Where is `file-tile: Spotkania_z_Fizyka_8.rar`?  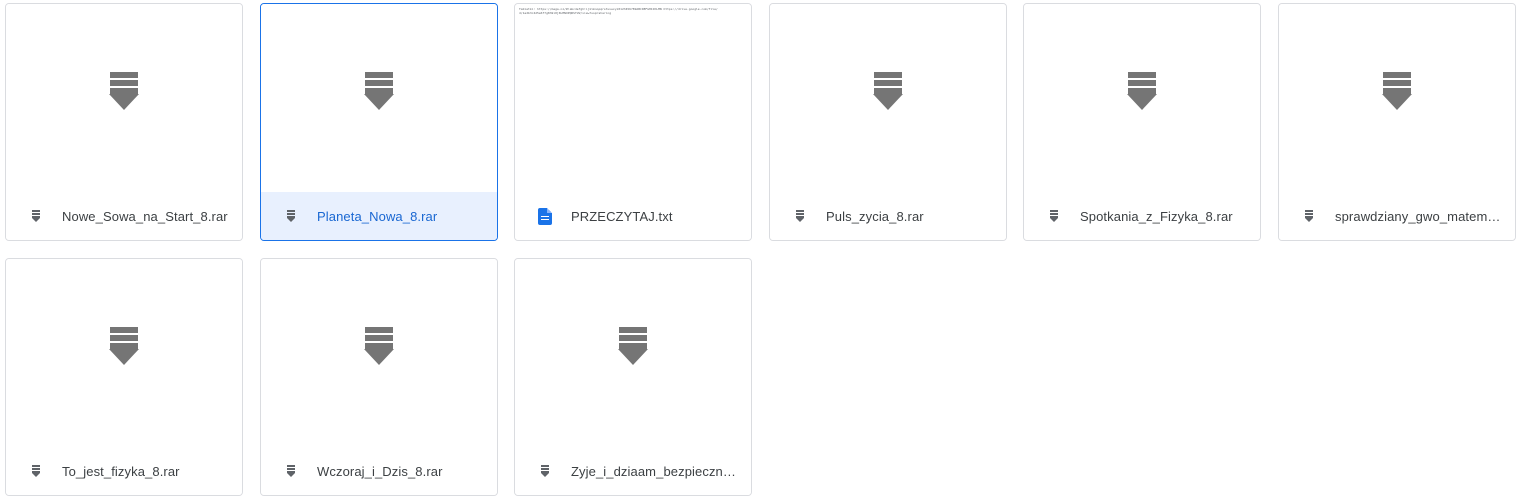
file-tile: Spotkania_z_Fizyka_8.rar is located at coordinates (1142, 122).